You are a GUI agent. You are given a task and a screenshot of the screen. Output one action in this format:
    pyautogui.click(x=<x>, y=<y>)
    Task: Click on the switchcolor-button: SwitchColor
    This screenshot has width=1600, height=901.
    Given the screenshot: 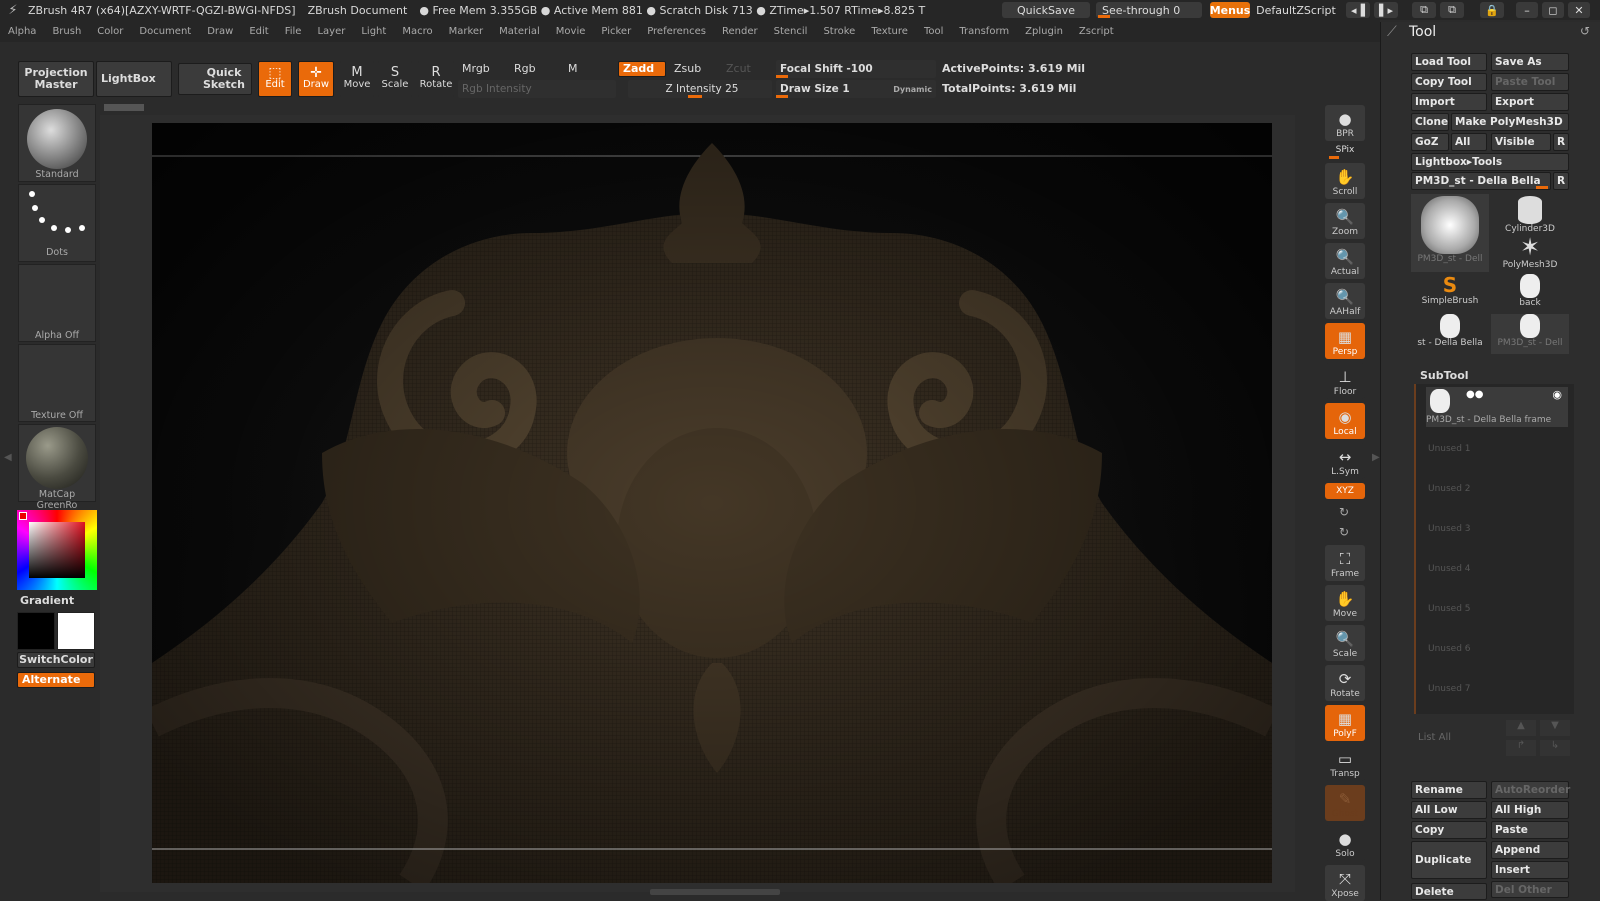 What is the action you would take?
    pyautogui.click(x=56, y=660)
    